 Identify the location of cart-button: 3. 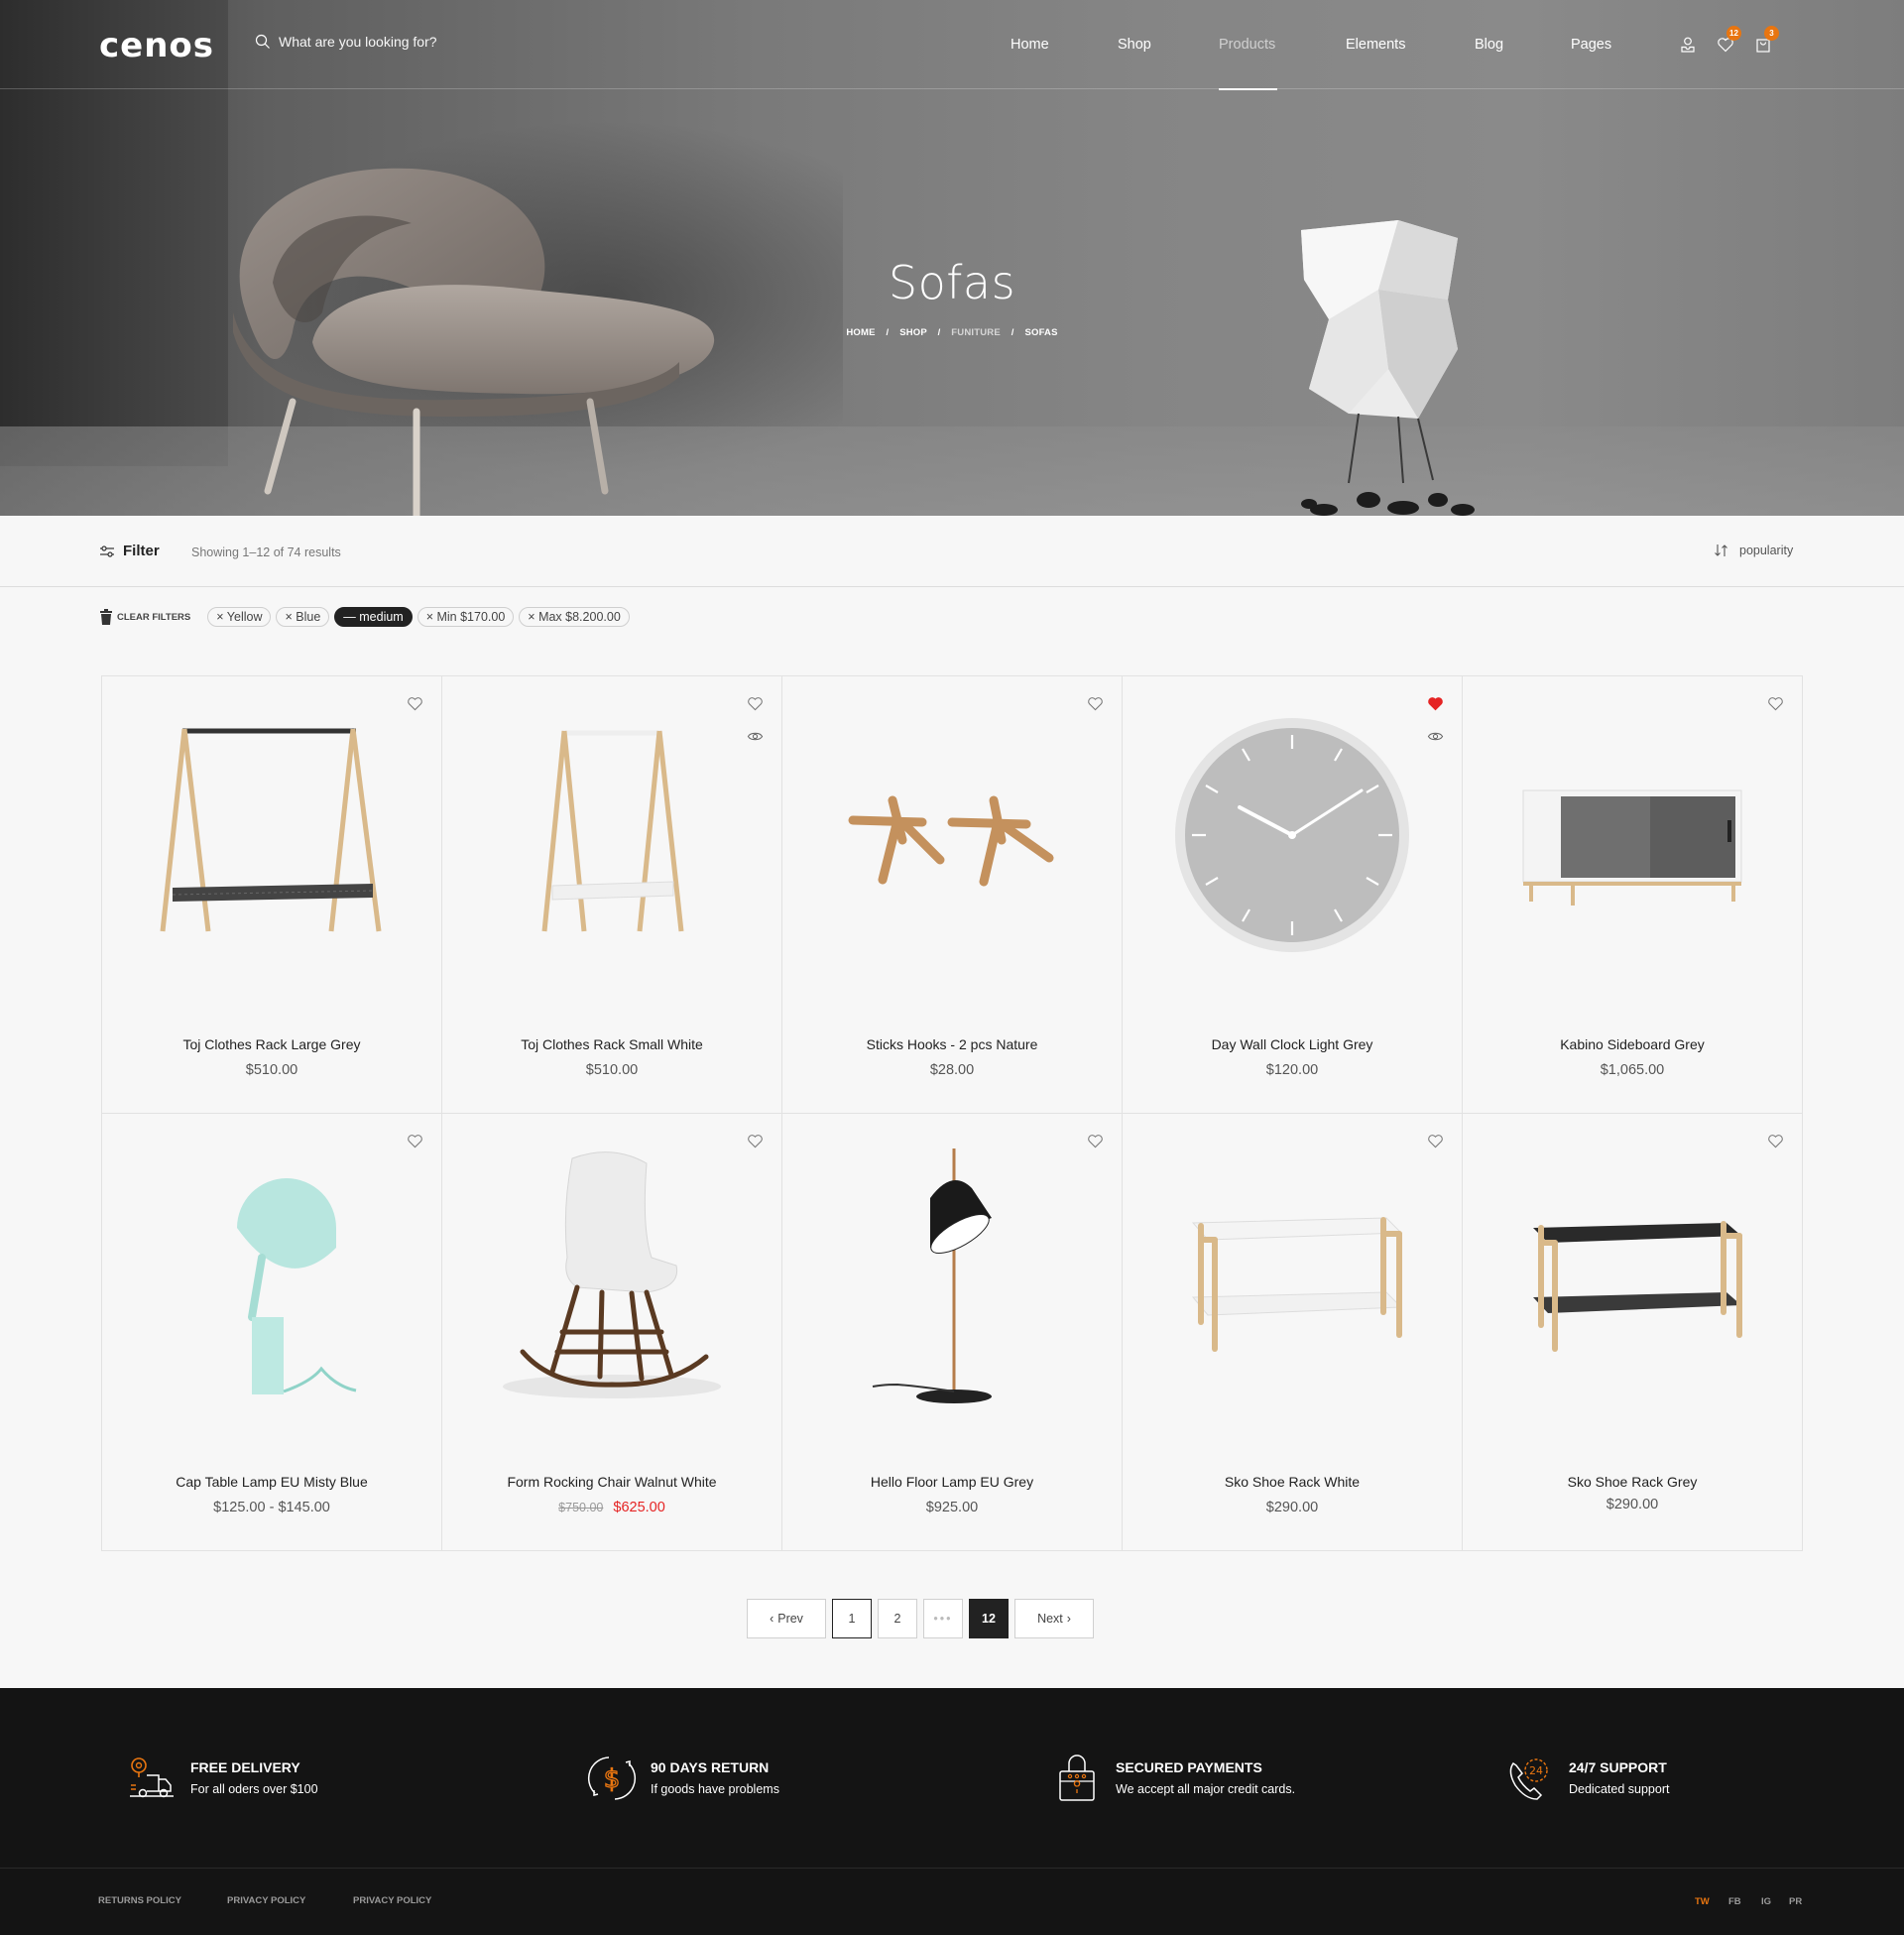
(1766, 40).